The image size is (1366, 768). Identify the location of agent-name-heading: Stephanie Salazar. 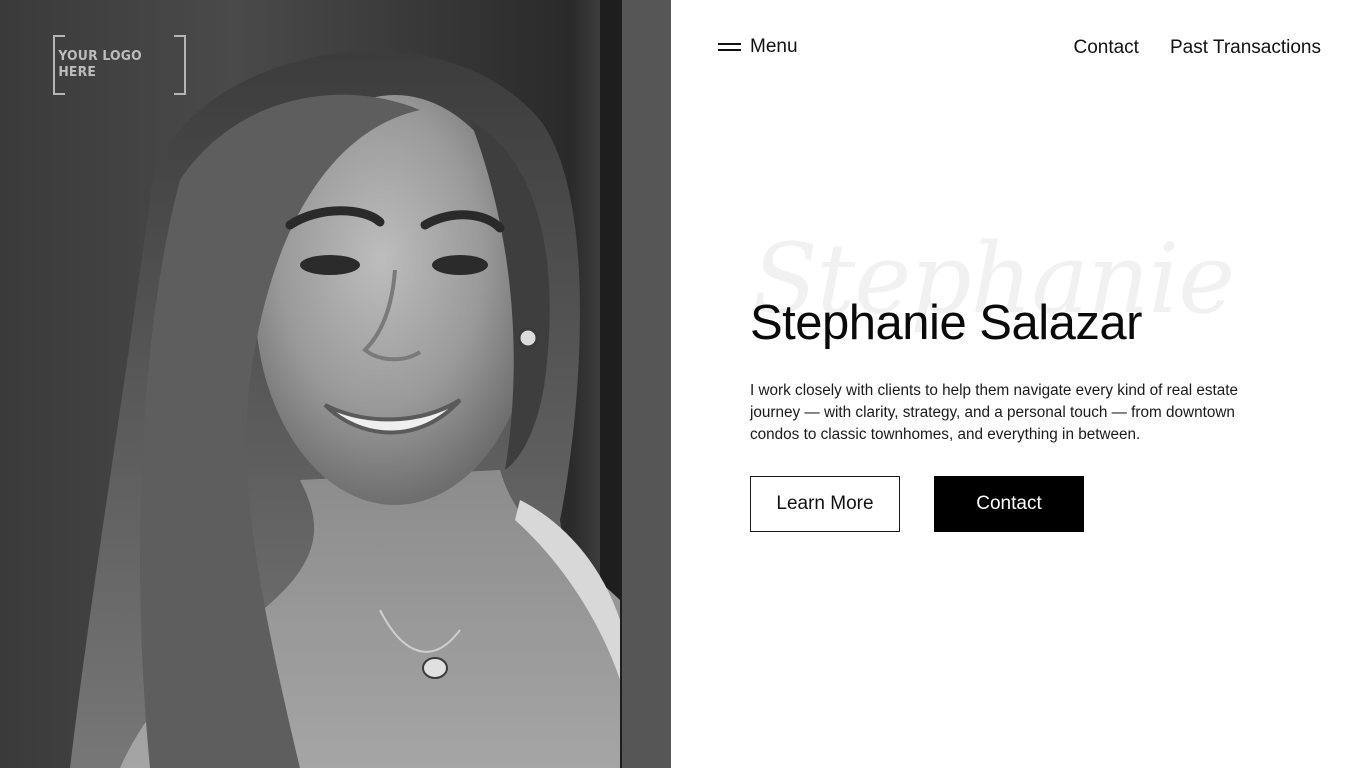
(946, 323).